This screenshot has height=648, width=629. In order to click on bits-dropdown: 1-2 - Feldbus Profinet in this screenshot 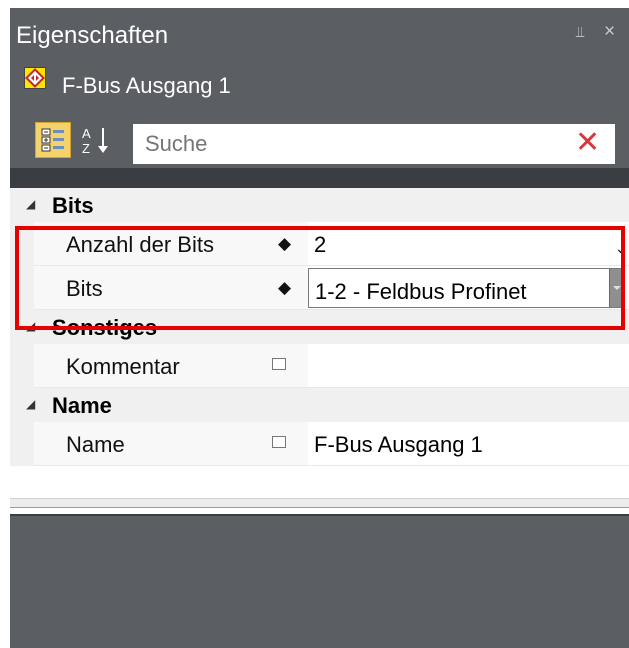, I will do `click(466, 288)`.